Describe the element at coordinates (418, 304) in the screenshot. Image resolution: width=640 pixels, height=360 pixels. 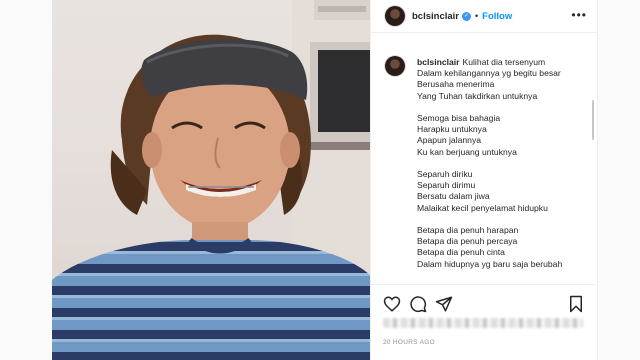
I see `comment-icon` at that location.